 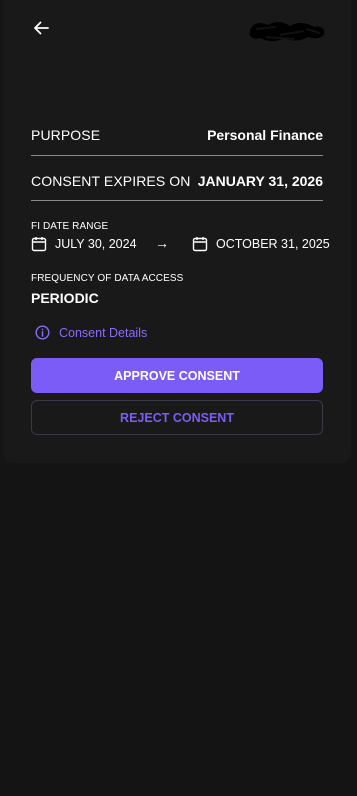 I want to click on fi-date-range-label: FI DATE RANGE, so click(x=70, y=226).